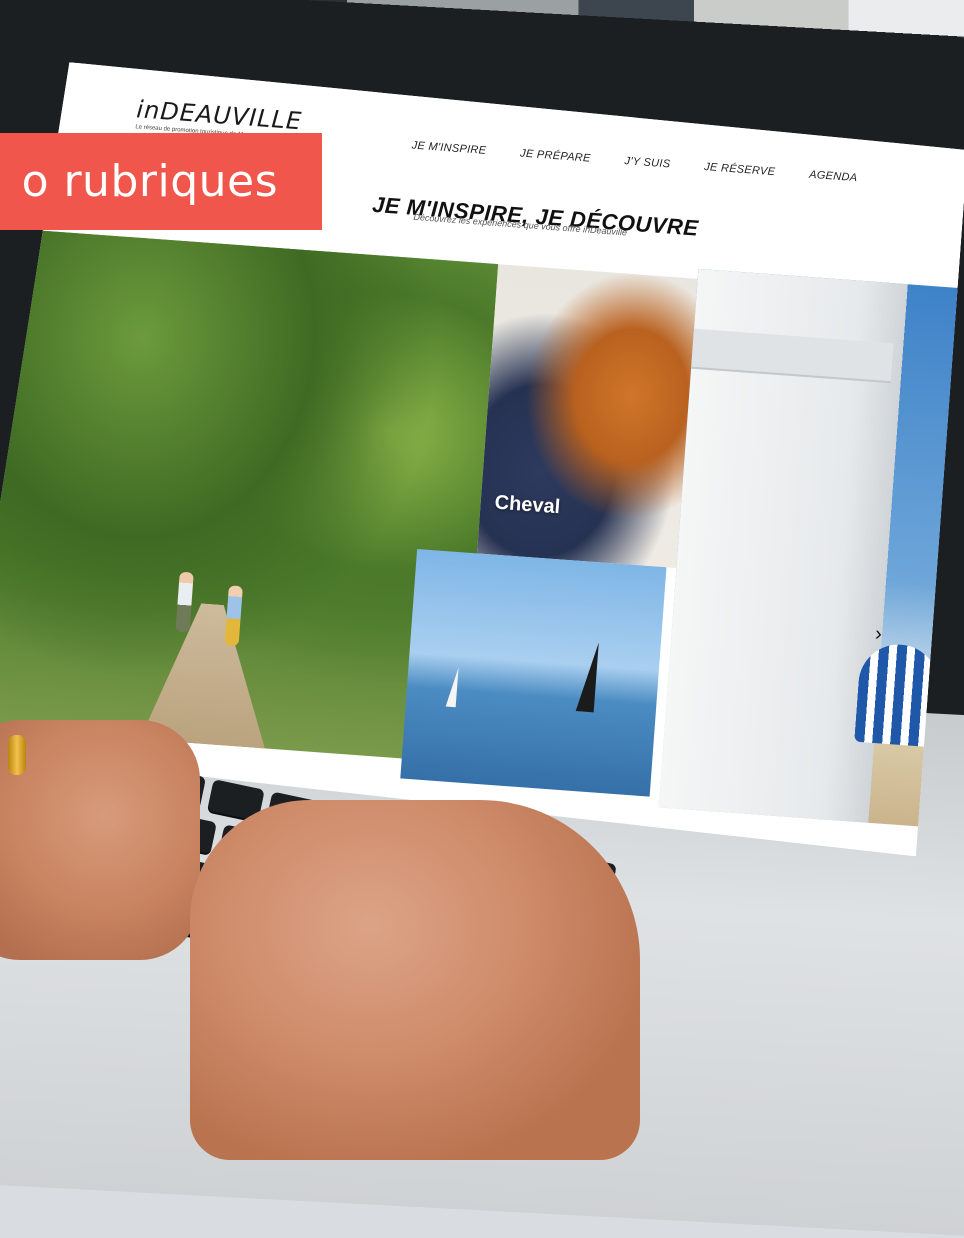 This screenshot has height=1238, width=964. I want to click on nav-item-je-minspire: JE M'INSPIRE, so click(448, 148).